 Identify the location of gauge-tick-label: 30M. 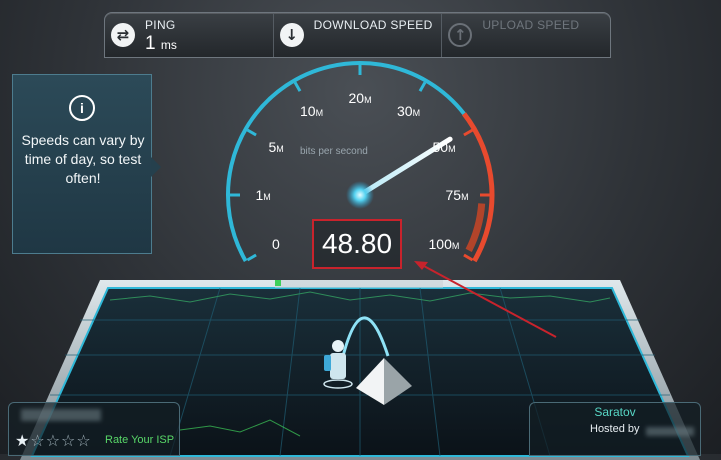
(408, 111).